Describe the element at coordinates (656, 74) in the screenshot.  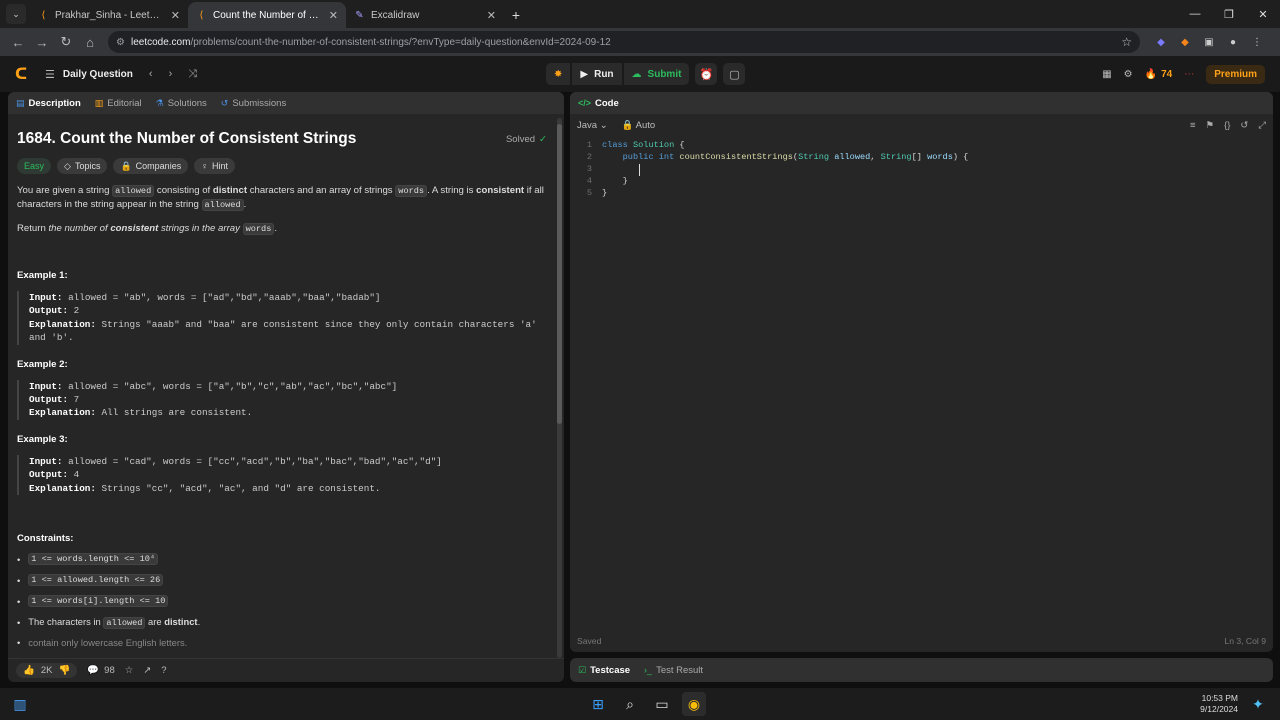
I see `submit-button: ☁ Submit` at that location.